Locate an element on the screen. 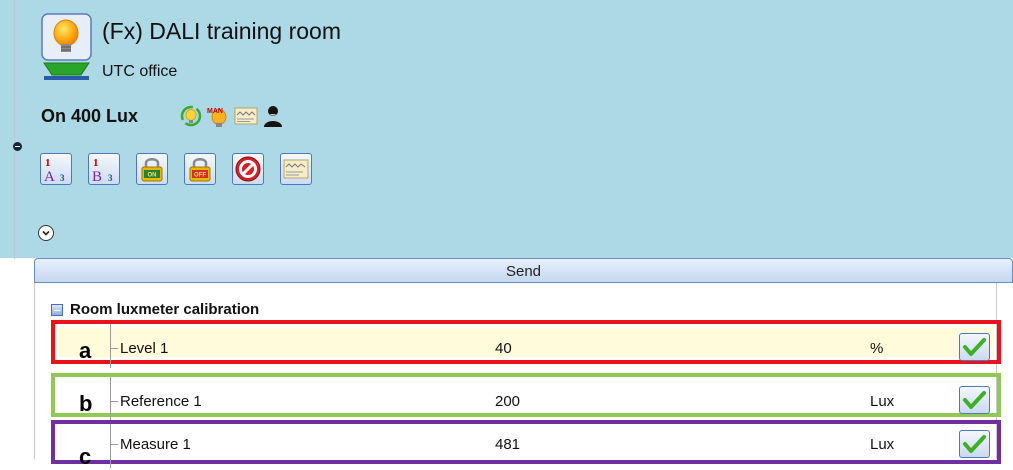 The image size is (1013, 470). svg-text: MAN is located at coordinates (215, 111).